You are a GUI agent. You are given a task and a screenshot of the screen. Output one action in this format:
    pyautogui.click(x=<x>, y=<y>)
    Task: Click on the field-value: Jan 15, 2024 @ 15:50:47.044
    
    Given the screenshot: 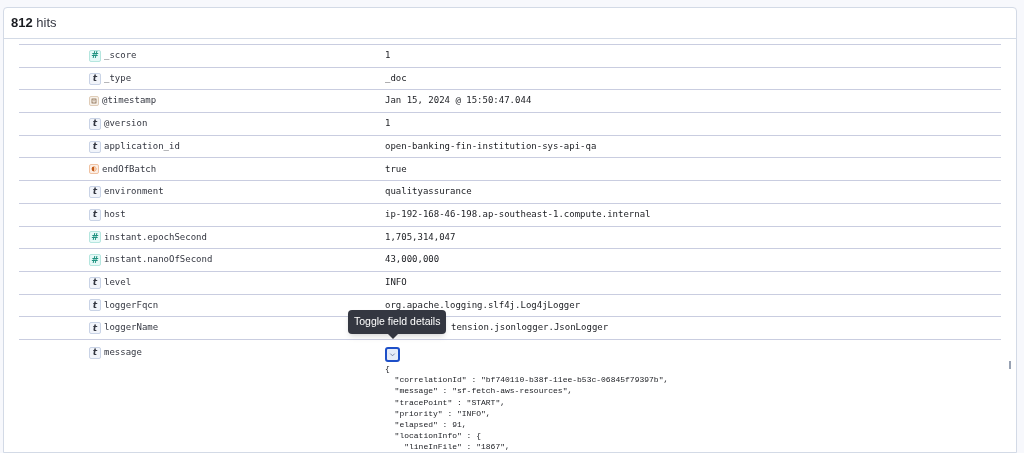 What is the action you would take?
    pyautogui.click(x=458, y=101)
    